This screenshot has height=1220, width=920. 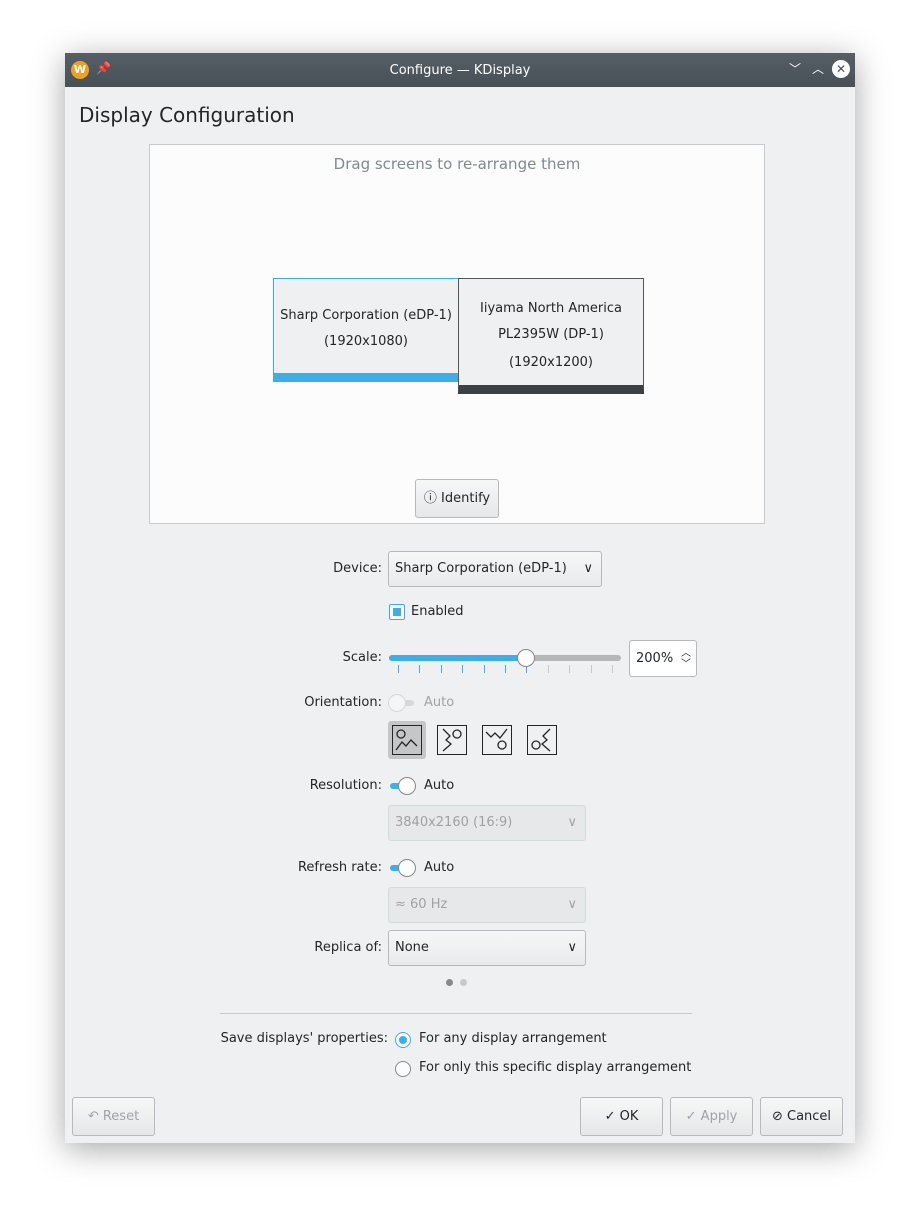 I want to click on screen-name: Iiyama North America, so click(x=551, y=308).